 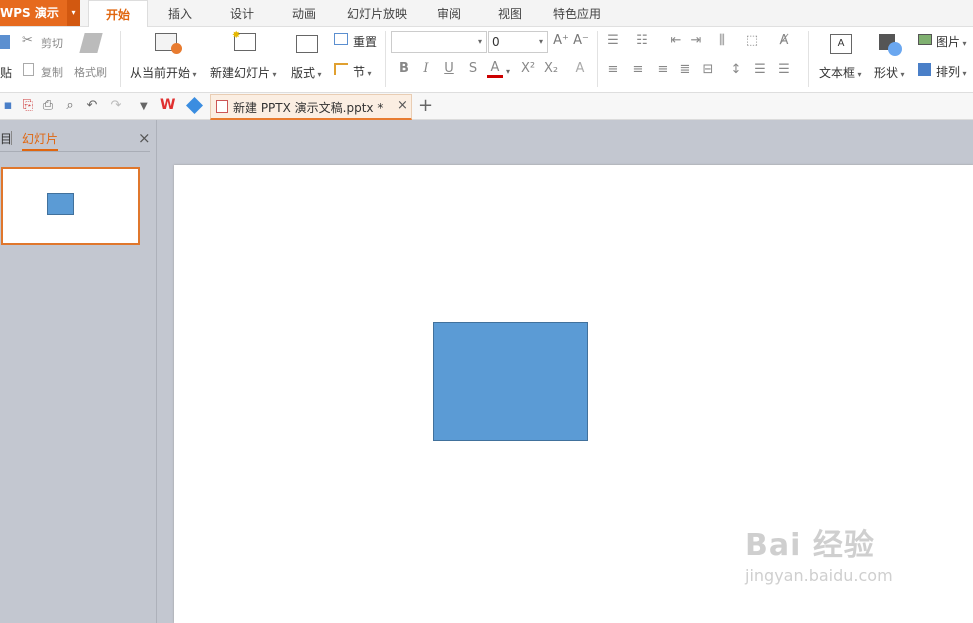 What do you see at coordinates (40, 140) in the screenshot?
I see `slides-tab: 幻灯片` at bounding box center [40, 140].